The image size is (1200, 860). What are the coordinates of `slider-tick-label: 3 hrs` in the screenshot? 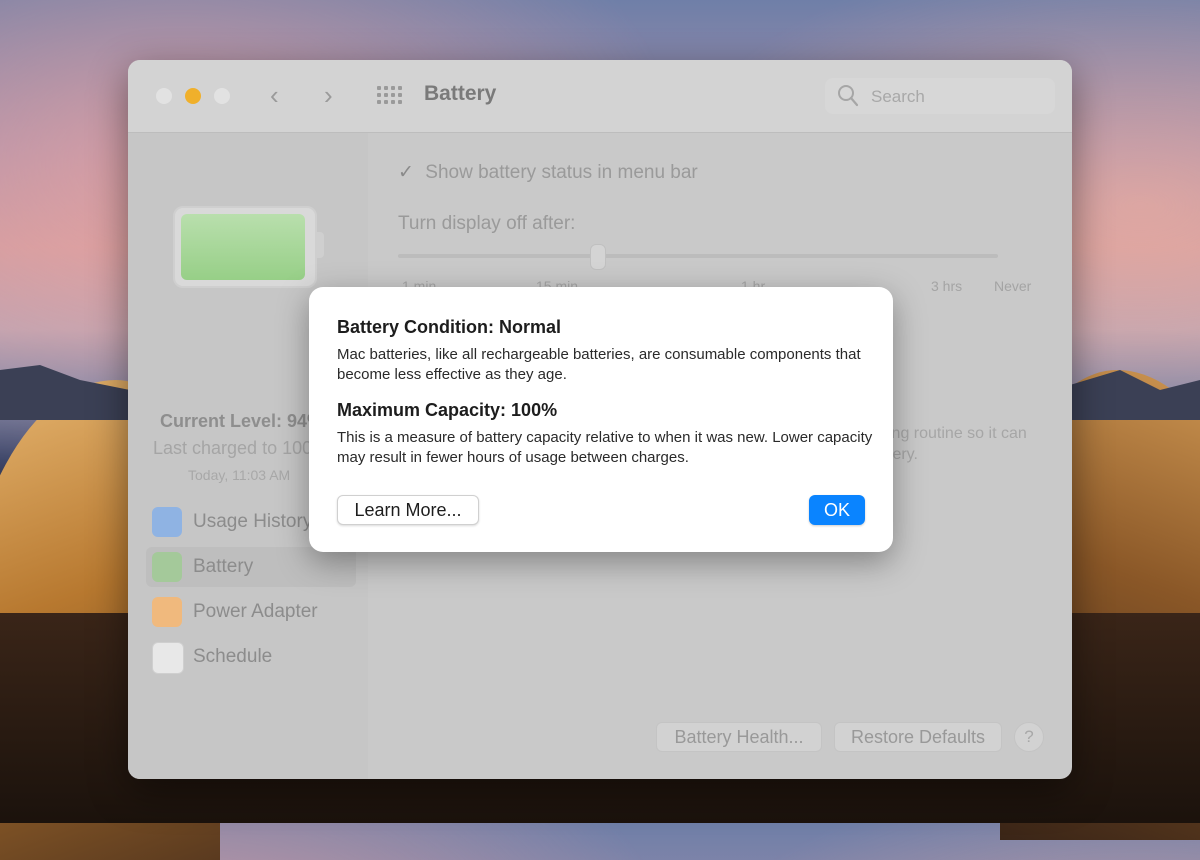 It's located at (947, 286).